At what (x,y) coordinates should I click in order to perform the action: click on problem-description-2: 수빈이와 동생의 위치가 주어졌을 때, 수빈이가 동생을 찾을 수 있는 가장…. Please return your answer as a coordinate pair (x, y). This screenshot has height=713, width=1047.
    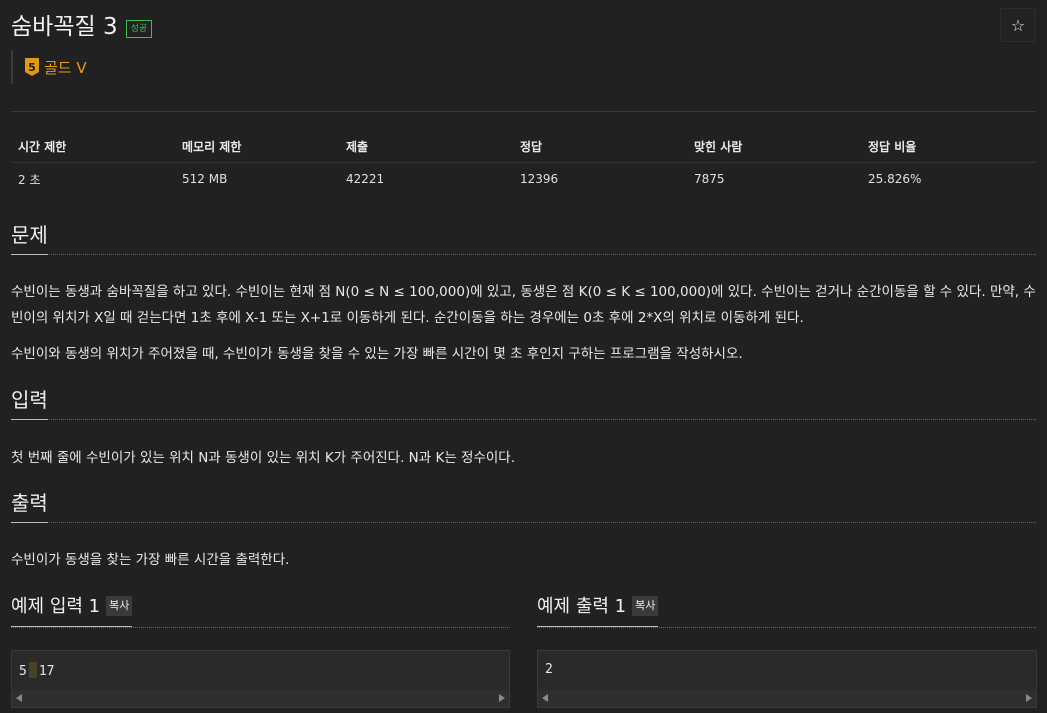
    Looking at the image, I should click on (377, 354).